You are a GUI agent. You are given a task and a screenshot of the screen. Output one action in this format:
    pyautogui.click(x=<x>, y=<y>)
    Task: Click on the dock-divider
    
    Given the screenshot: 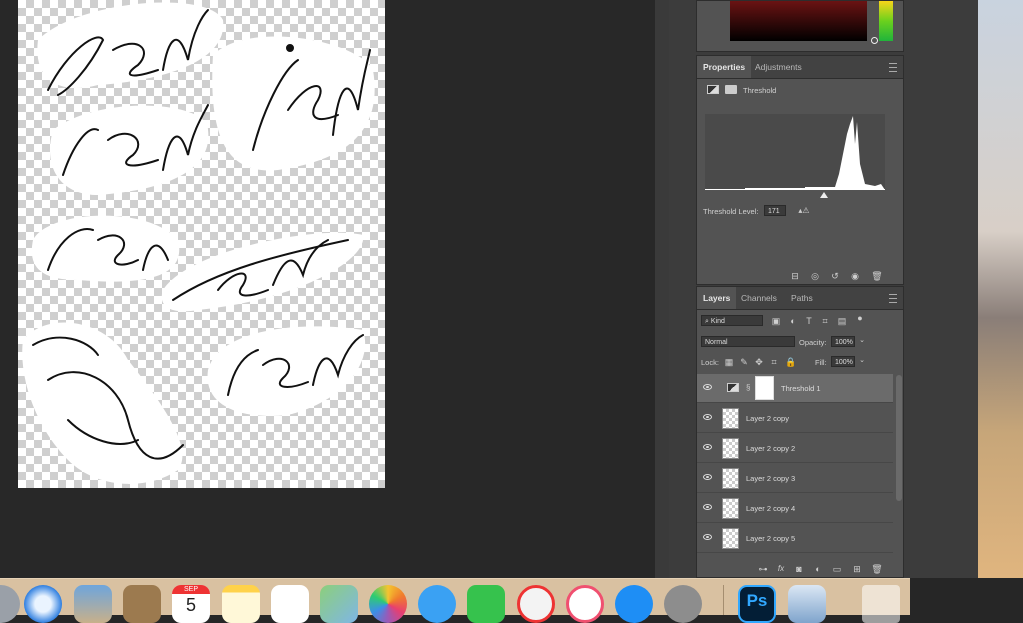 What is the action you would take?
    pyautogui.click(x=723, y=600)
    